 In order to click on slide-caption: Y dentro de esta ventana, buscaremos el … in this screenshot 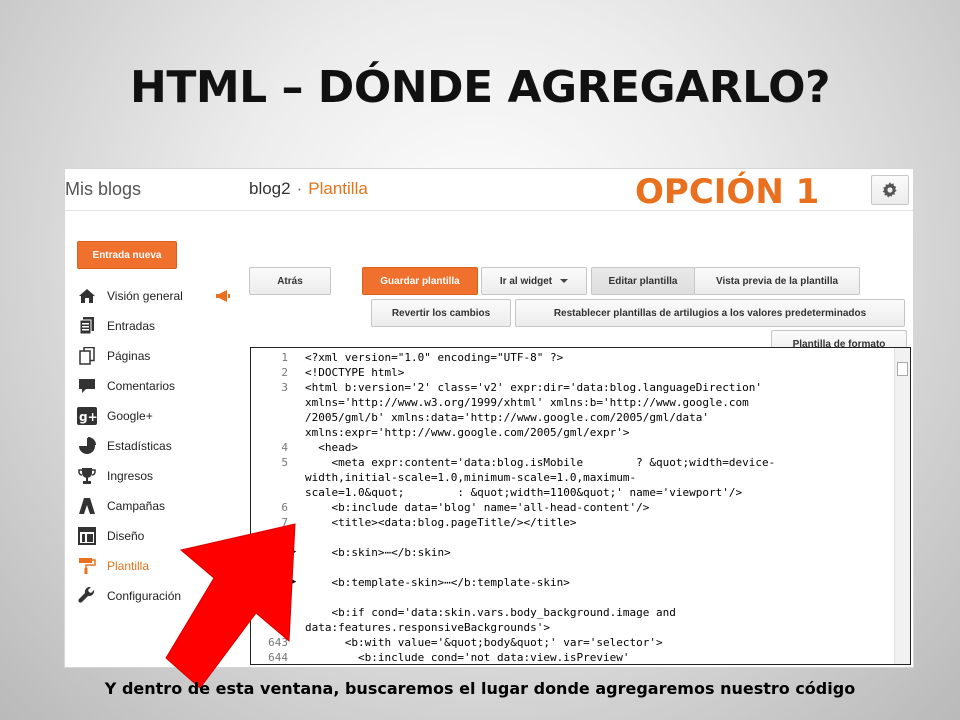, I will do `click(480, 688)`.